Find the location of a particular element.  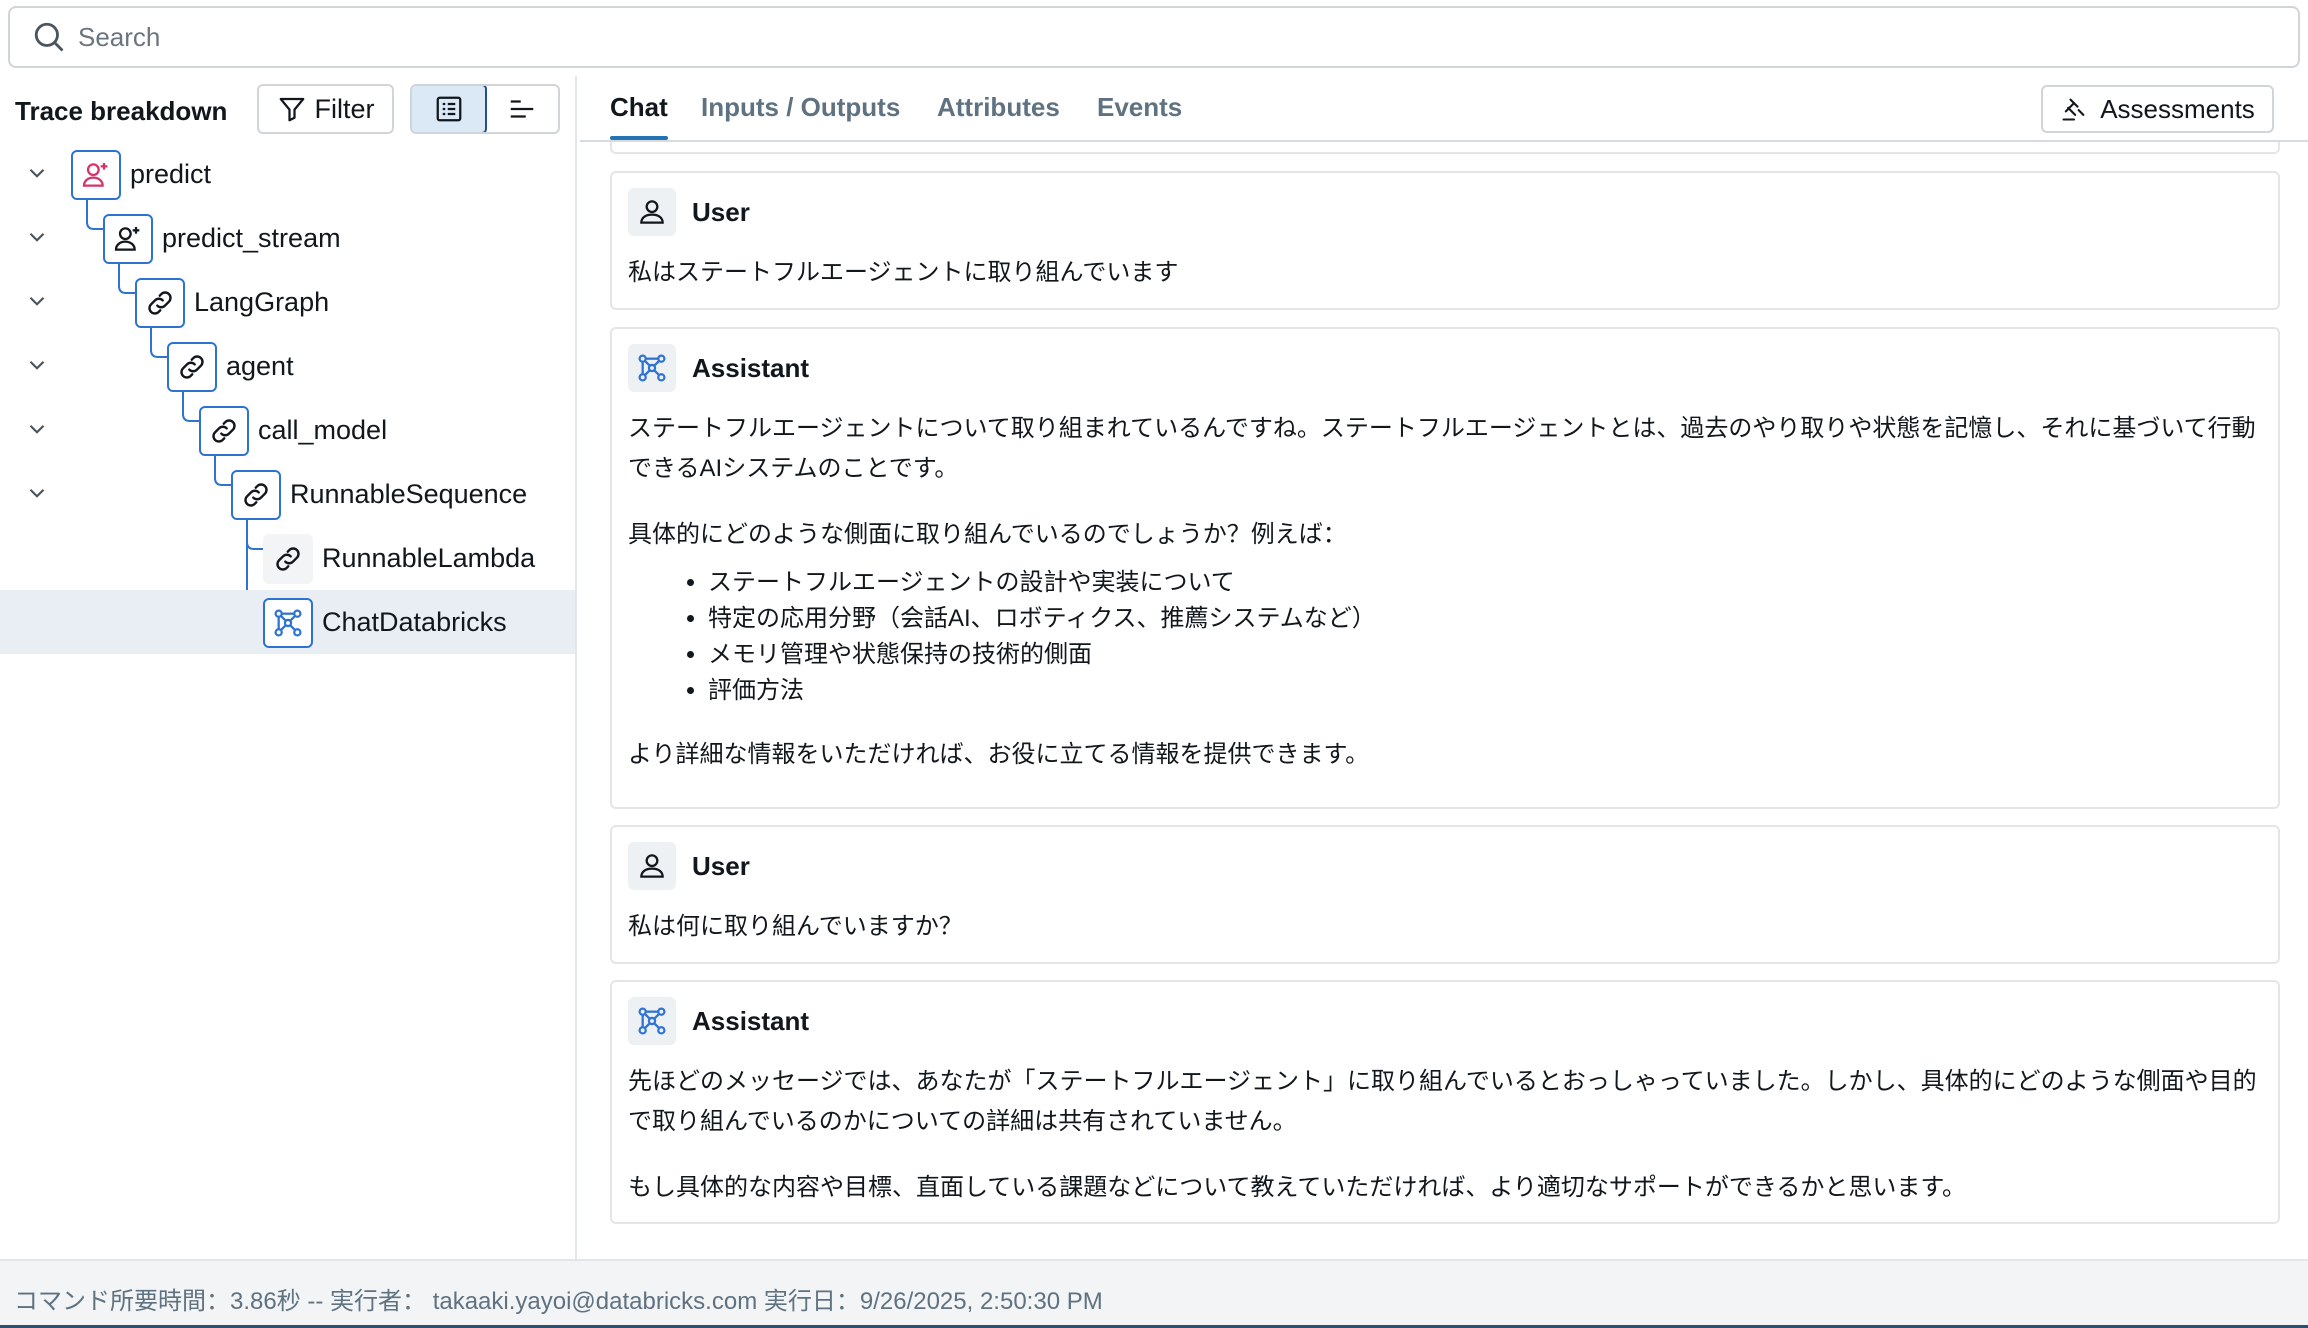

tree-row-predict: predict is located at coordinates (287, 174).